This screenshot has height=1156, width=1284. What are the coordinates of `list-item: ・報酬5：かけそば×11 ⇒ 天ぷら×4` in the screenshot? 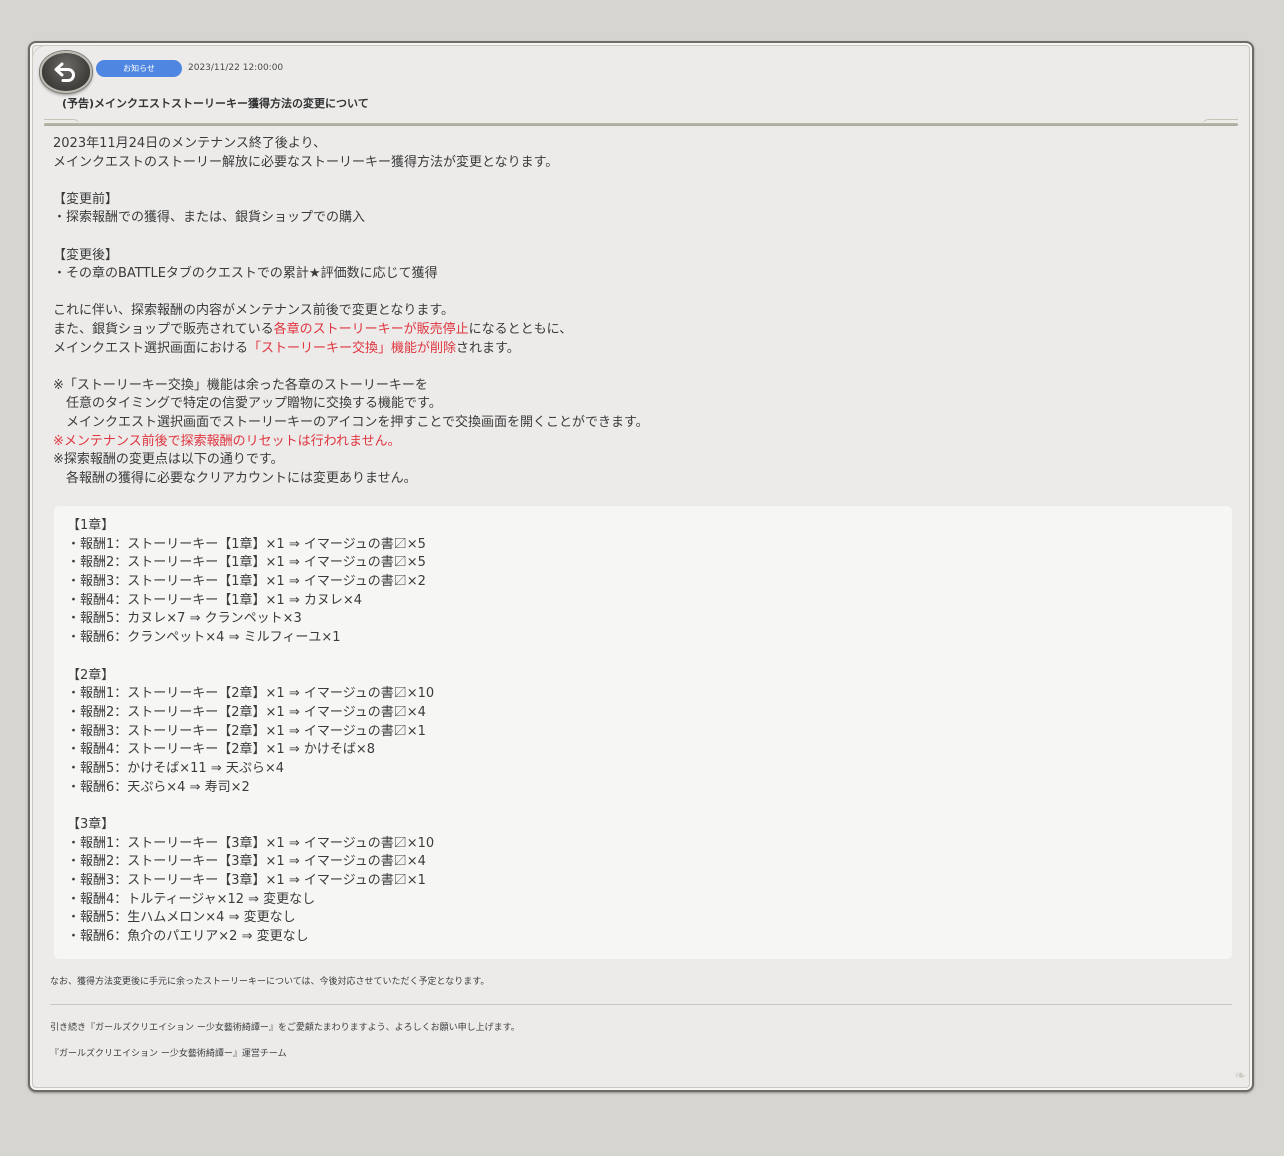 It's located at (176, 768).